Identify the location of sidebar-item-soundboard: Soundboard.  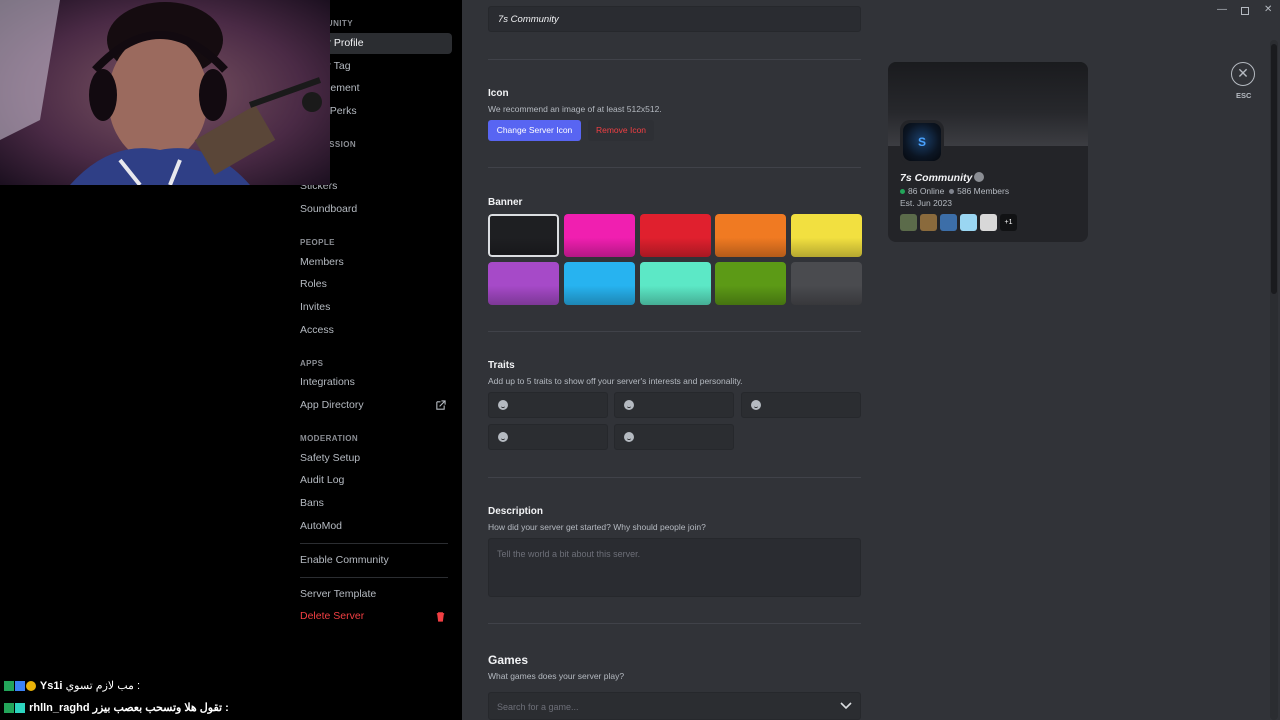
(373, 209).